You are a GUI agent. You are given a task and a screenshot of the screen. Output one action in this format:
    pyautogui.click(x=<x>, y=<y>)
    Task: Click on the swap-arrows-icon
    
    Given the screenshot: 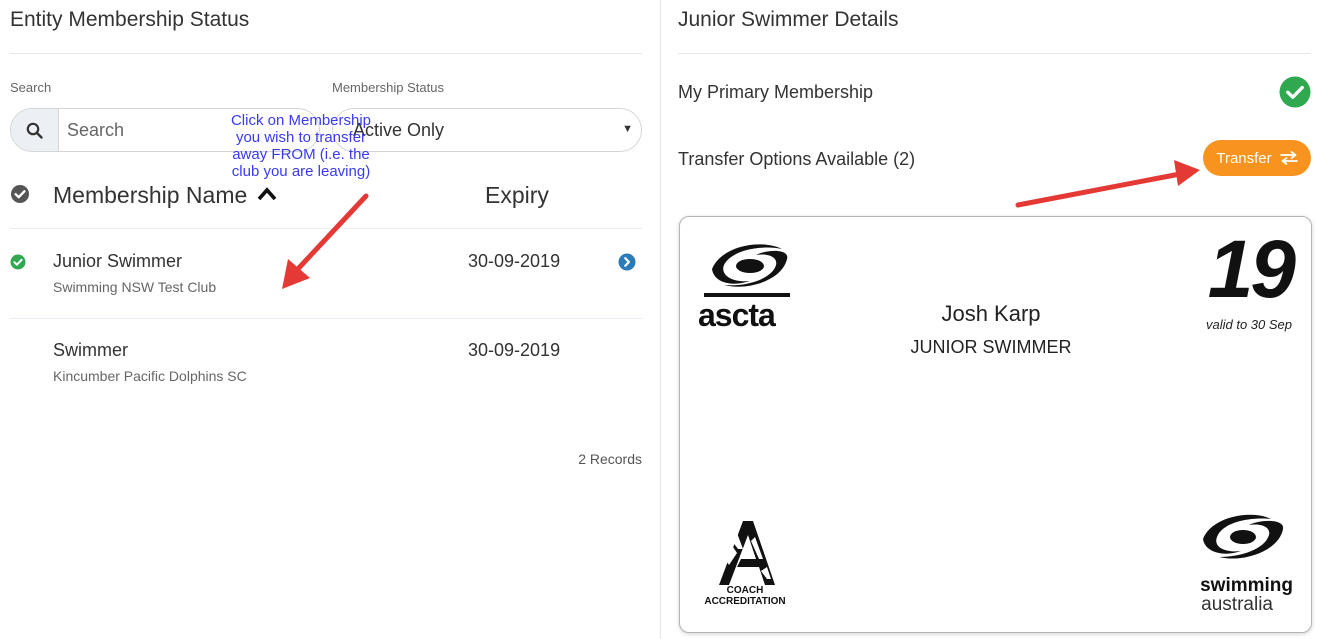 What is the action you would take?
    pyautogui.click(x=1288, y=158)
    